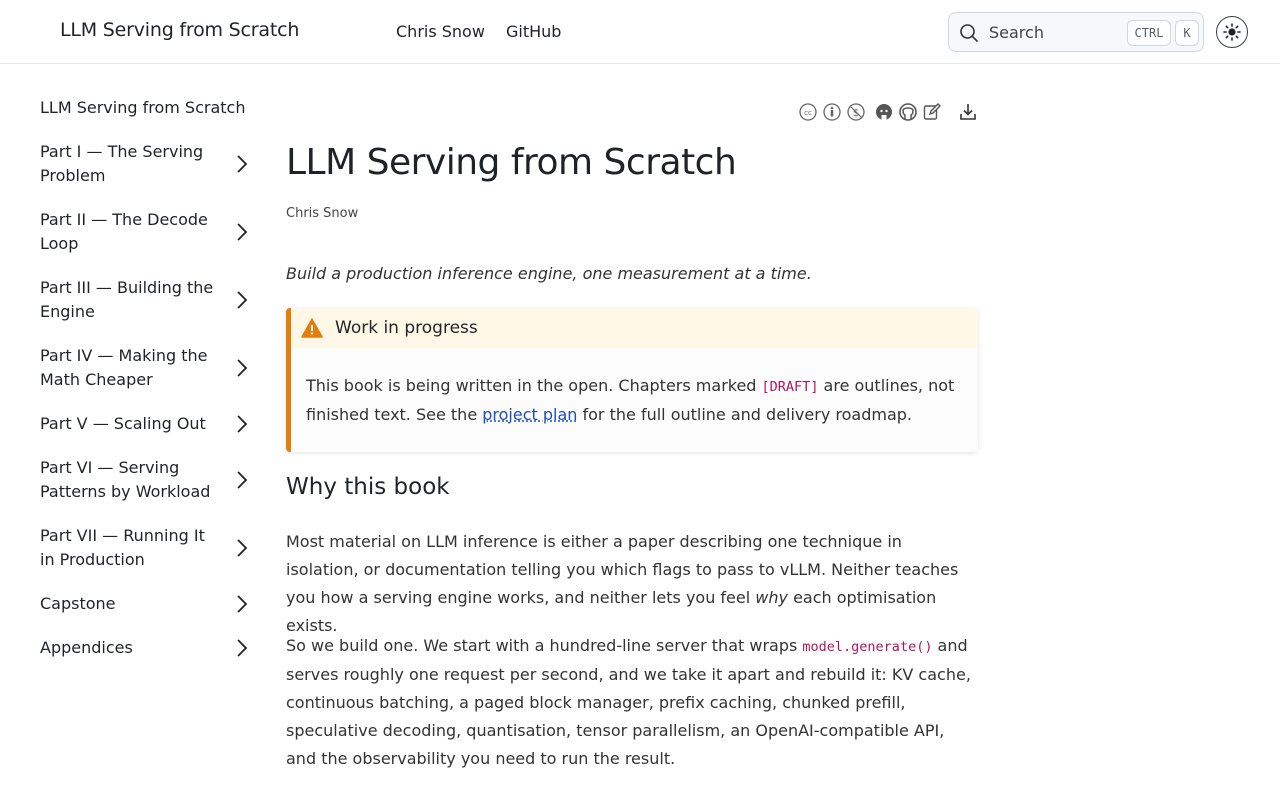 This screenshot has width=1280, height=800. I want to click on sidebar-item-appendices: Appendices, so click(150, 648).